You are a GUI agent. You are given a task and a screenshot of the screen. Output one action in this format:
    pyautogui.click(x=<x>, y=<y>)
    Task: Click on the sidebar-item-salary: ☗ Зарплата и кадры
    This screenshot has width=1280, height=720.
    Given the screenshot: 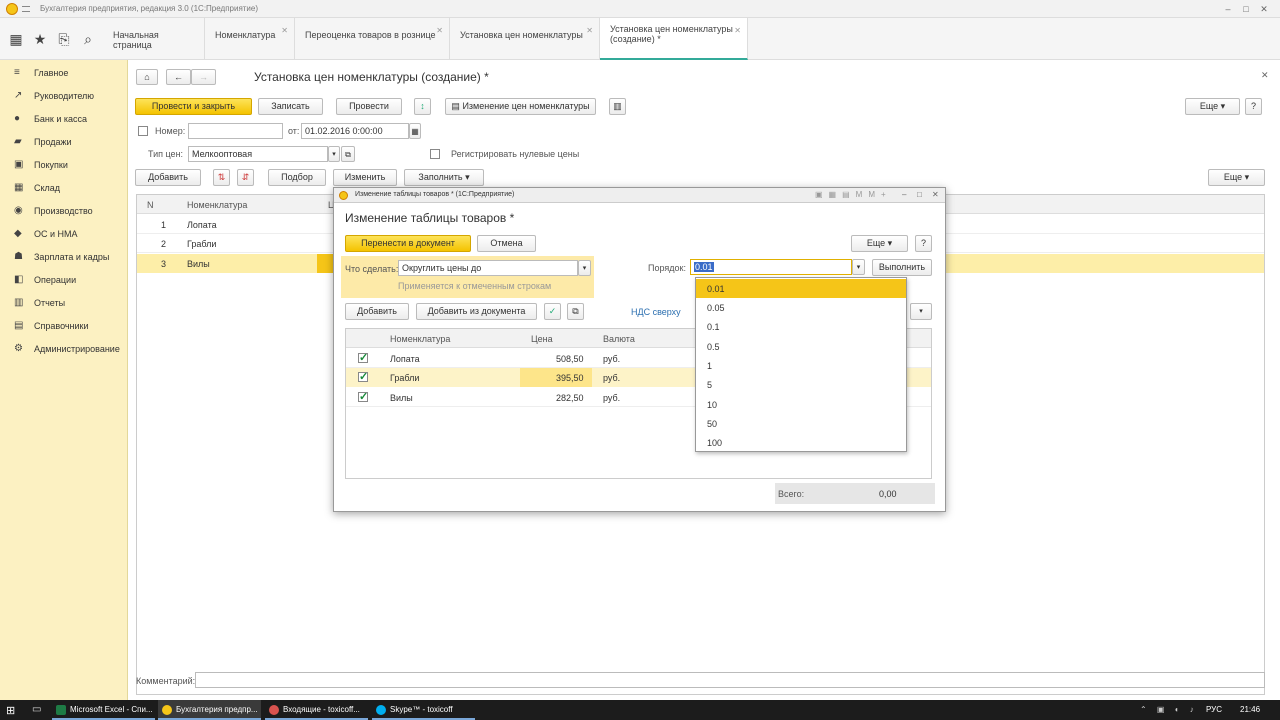 What is the action you would take?
    pyautogui.click(x=64, y=257)
    